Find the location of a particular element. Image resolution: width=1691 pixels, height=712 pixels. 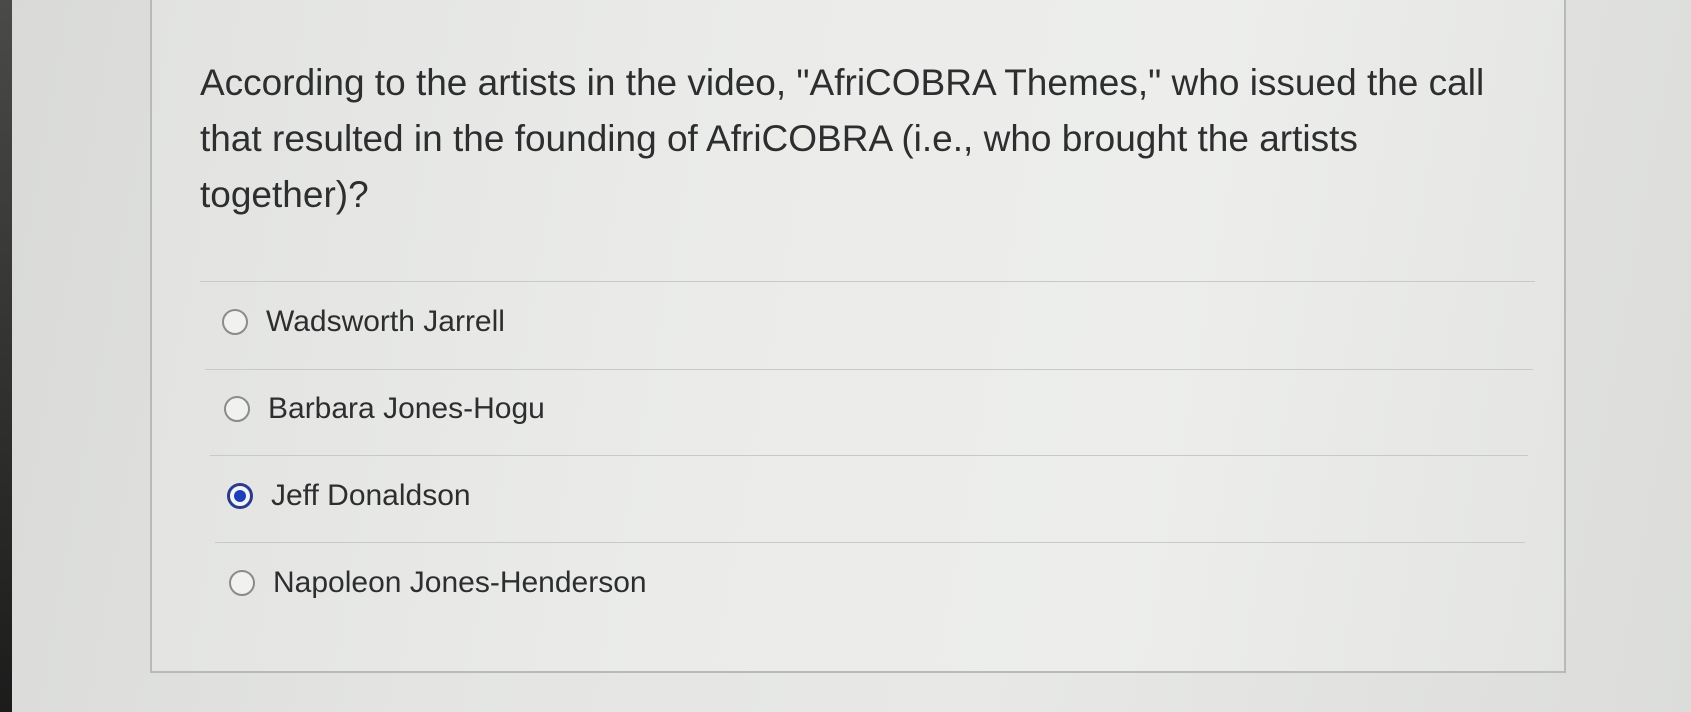

answer-label: Barbara Jones-Hogu is located at coordinates (406, 408).